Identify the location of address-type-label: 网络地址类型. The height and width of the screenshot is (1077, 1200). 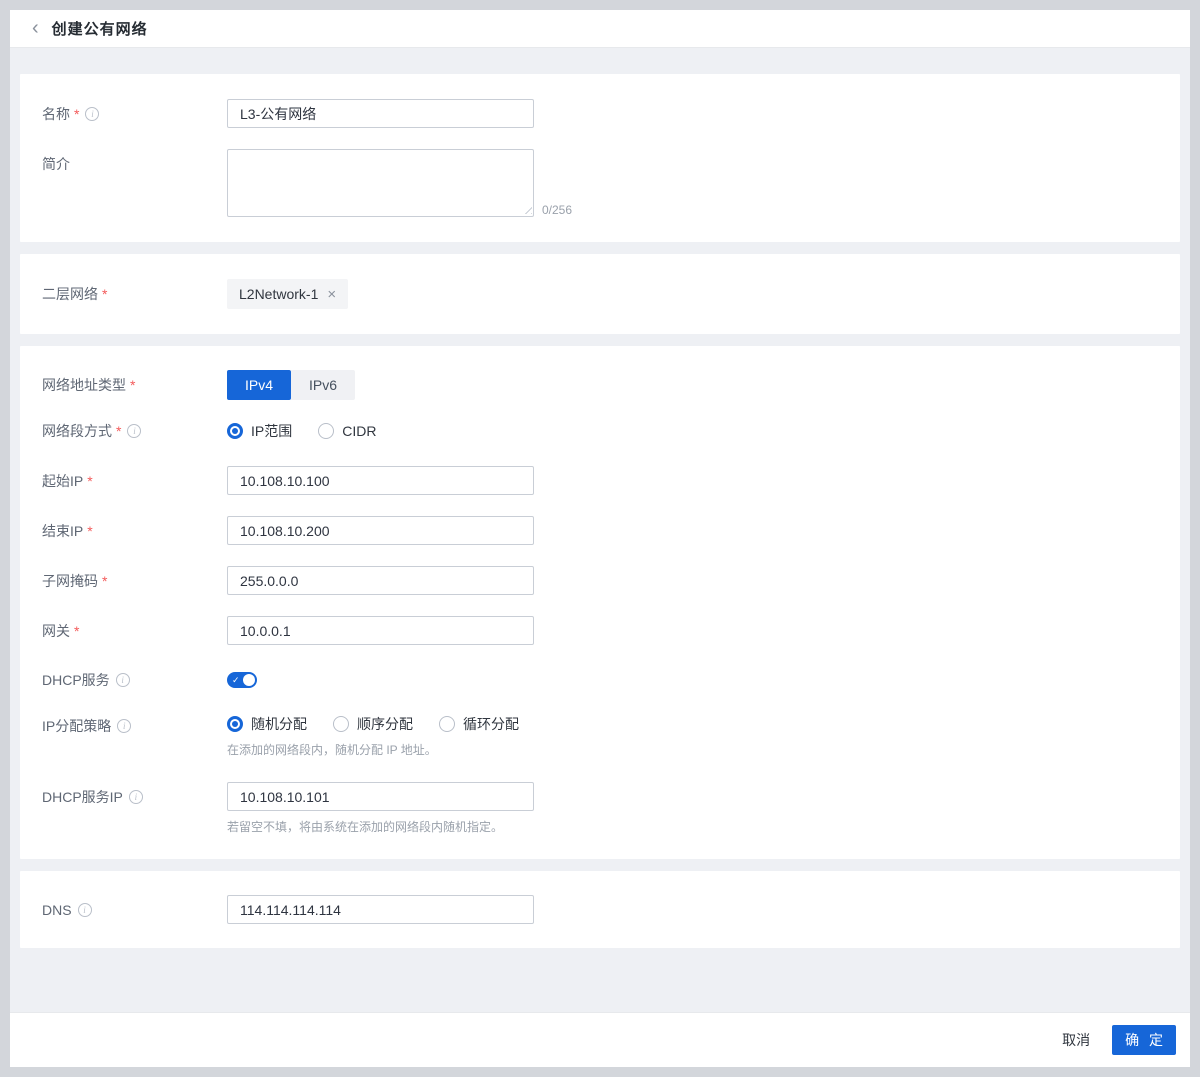
(84, 385).